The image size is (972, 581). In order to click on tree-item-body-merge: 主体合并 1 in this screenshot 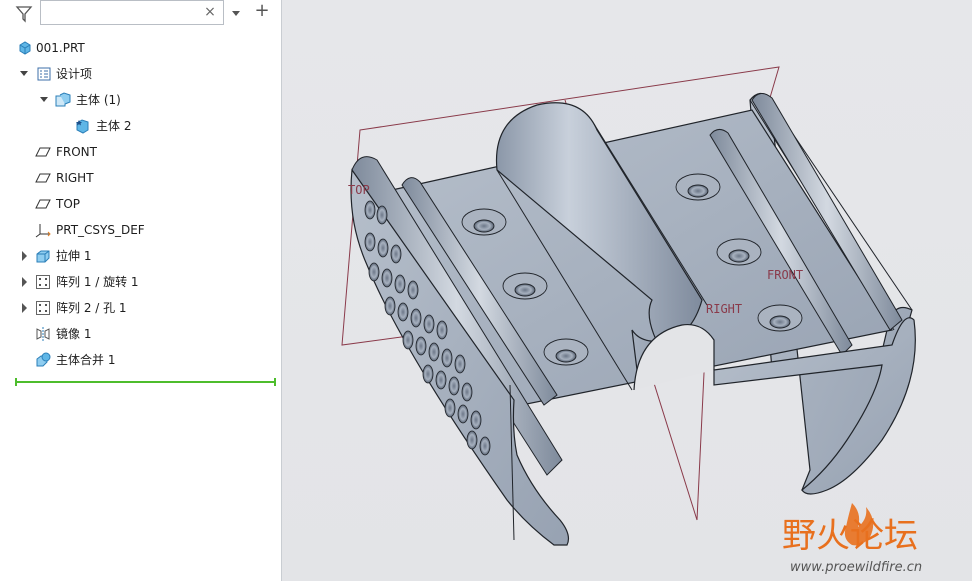, I will do `click(140, 360)`.